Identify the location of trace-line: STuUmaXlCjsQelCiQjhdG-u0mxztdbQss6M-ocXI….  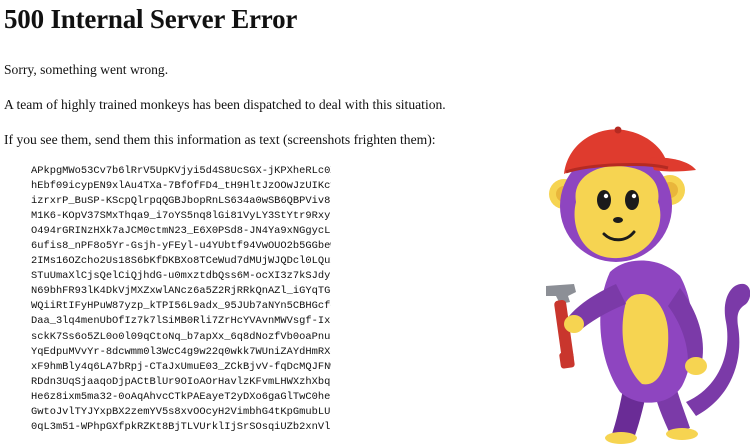
(181, 276).